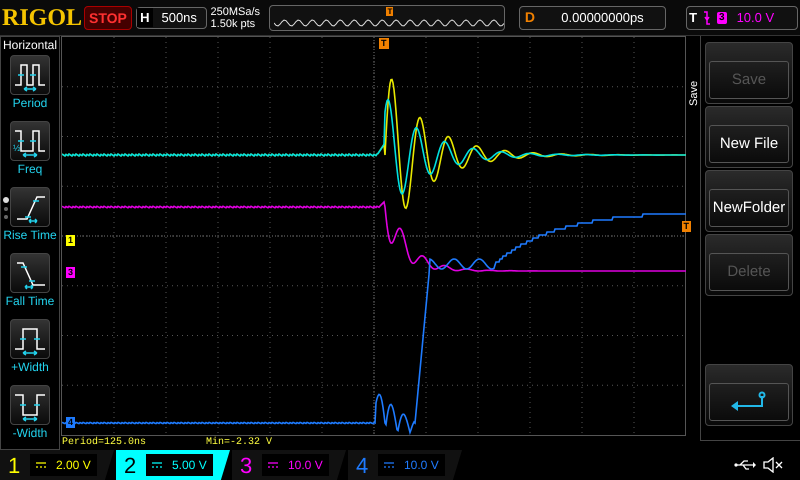  Describe the element at coordinates (104, 443) in the screenshot. I see `measurement-readout: Period=125.0ns` at that location.